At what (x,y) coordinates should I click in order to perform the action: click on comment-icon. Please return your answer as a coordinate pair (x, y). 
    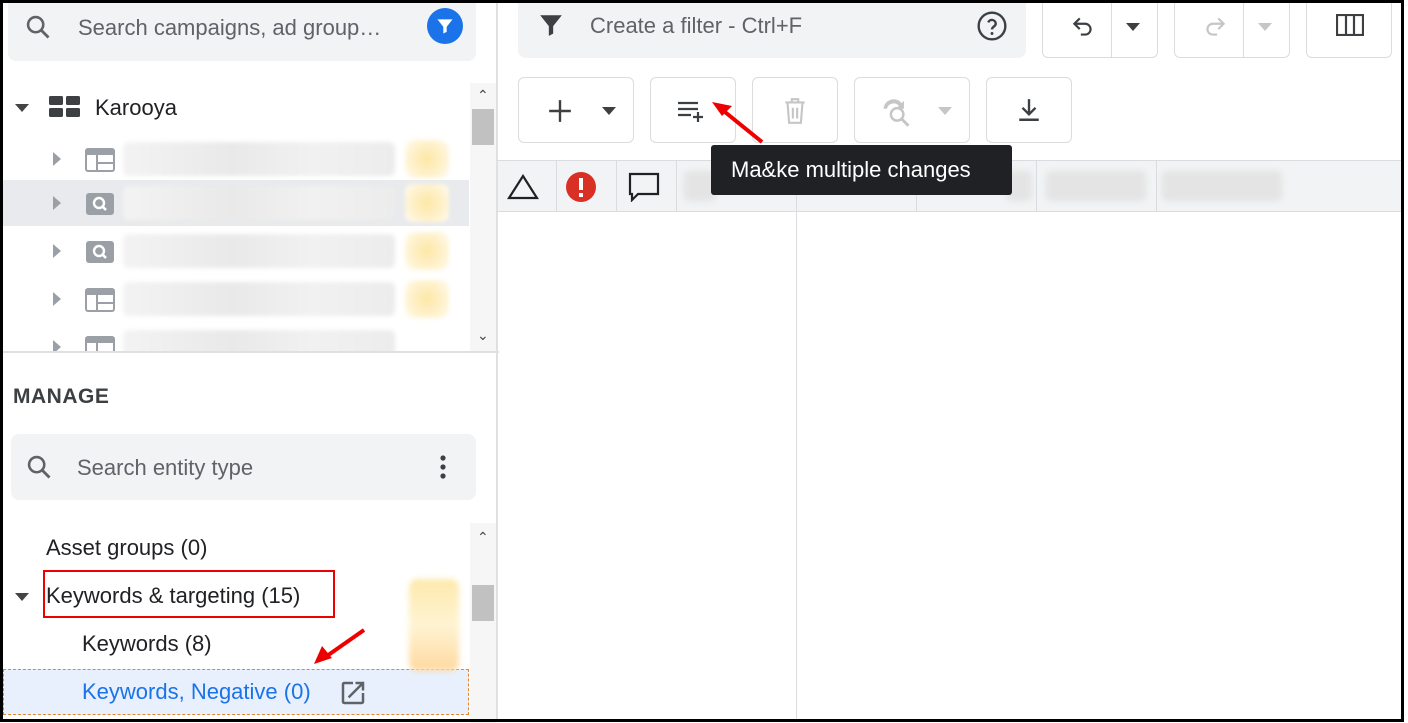
    Looking at the image, I should click on (644, 187).